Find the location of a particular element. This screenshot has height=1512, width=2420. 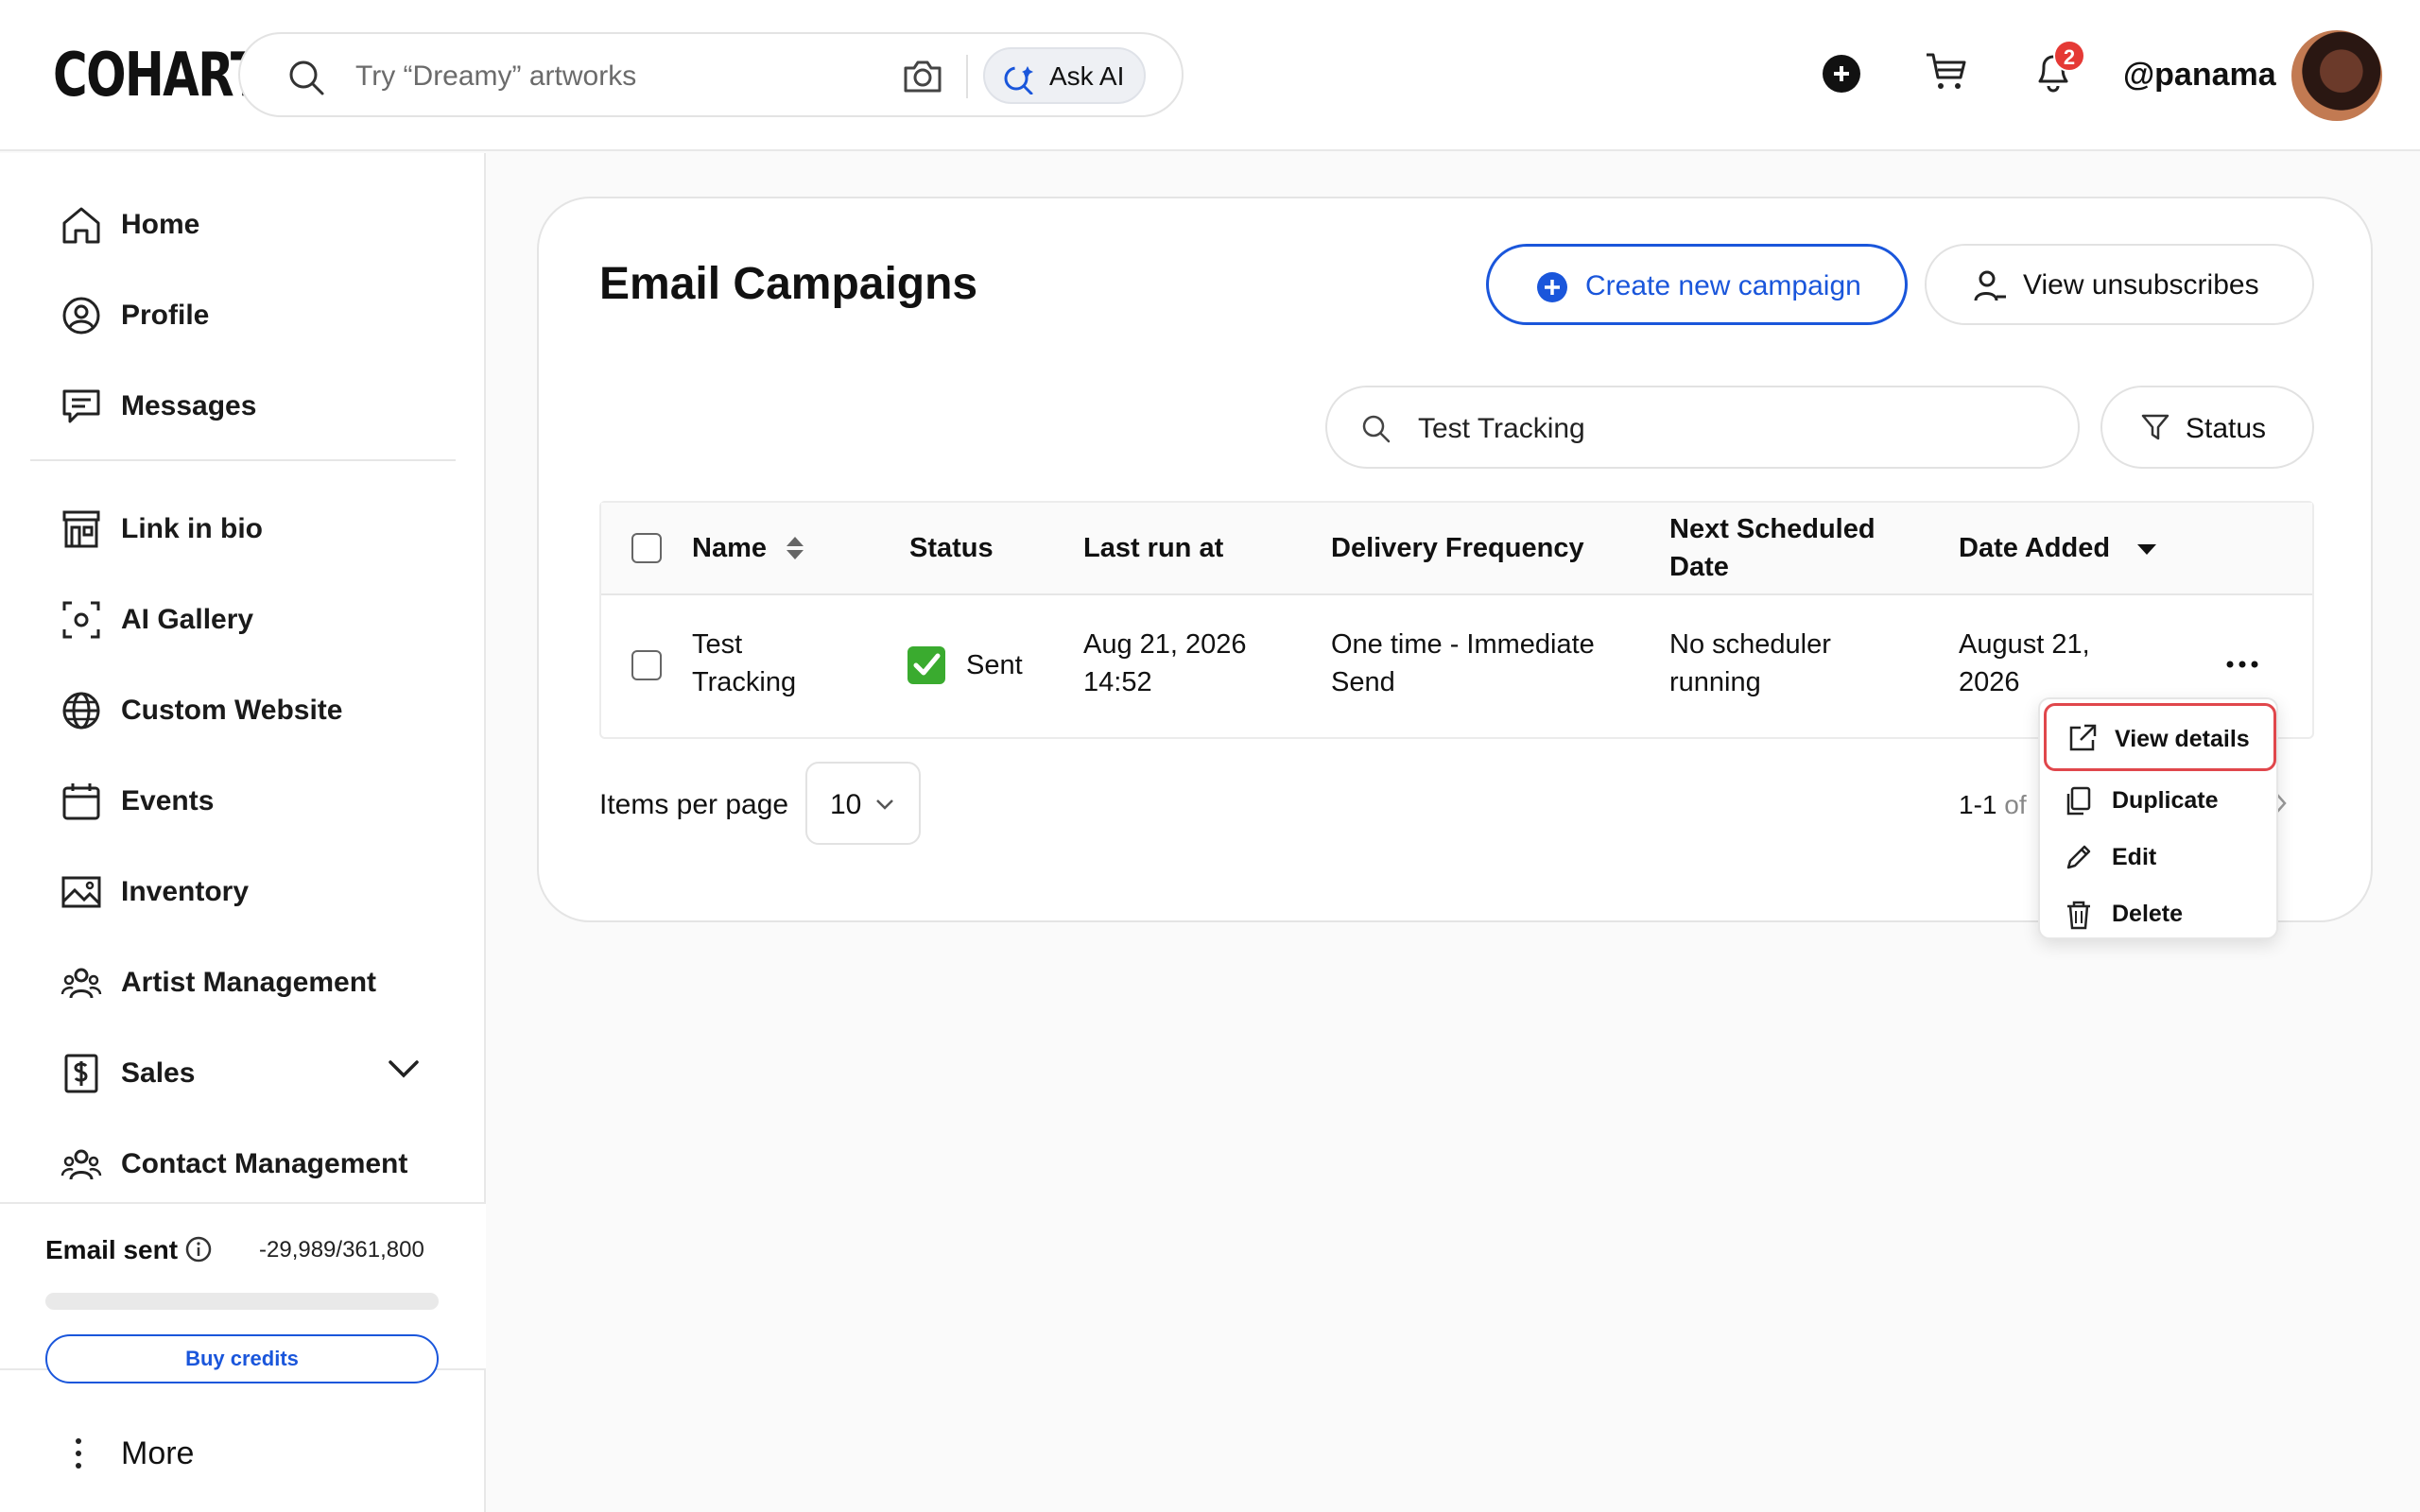

sidebar-item-label: Events is located at coordinates (168, 800).